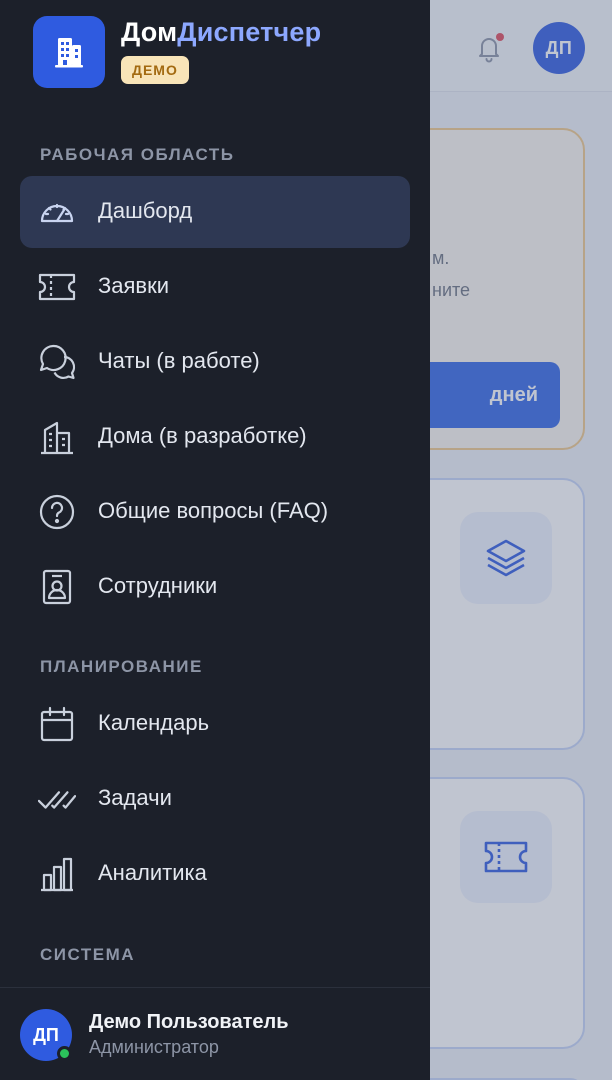 The image size is (612, 1080). I want to click on nav-label: Аналитика, so click(152, 872).